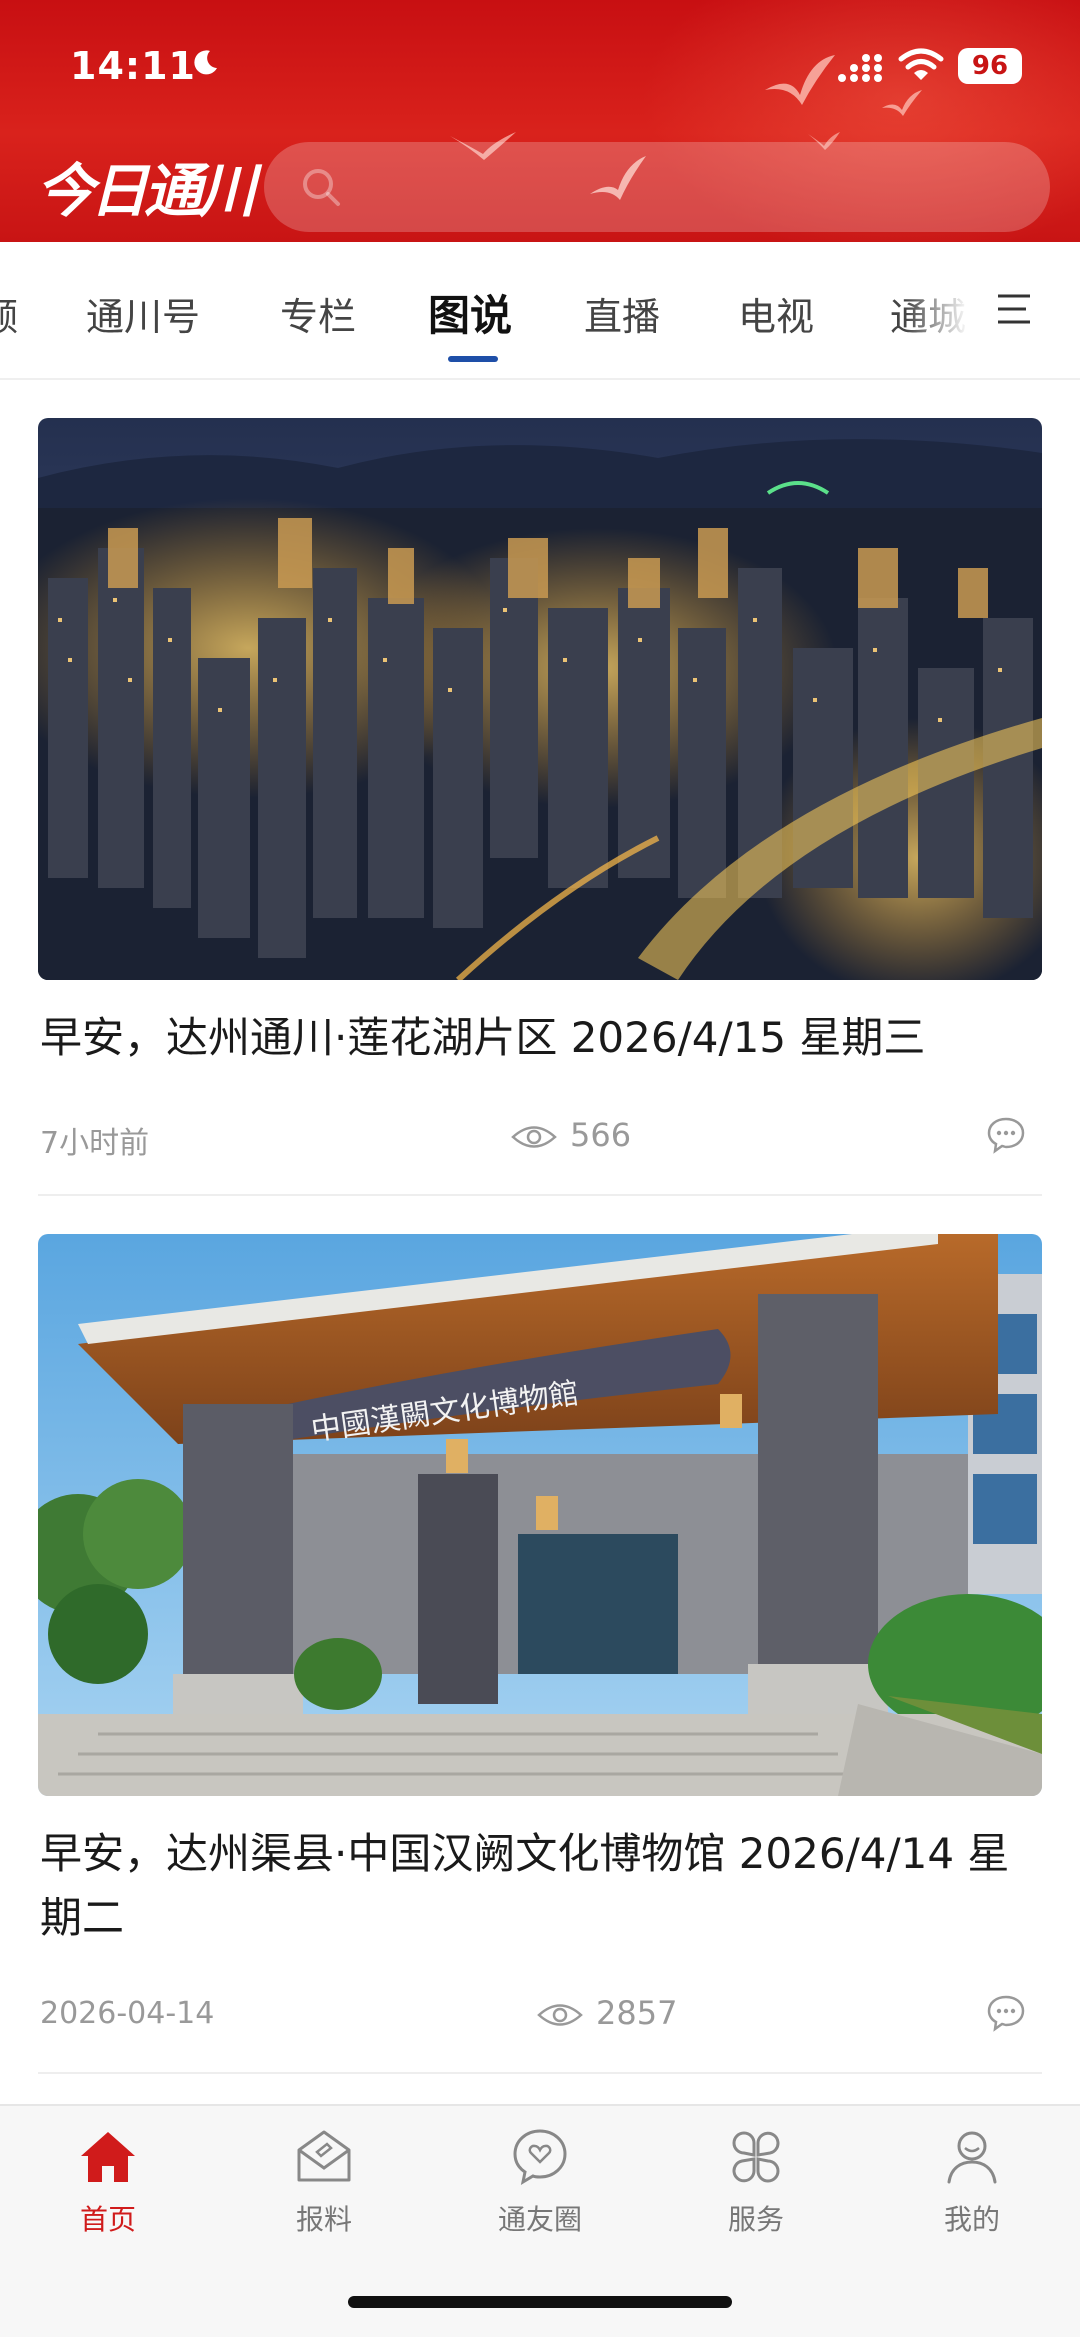  What do you see at coordinates (318, 313) in the screenshot?
I see `tab-column: 专栏` at bounding box center [318, 313].